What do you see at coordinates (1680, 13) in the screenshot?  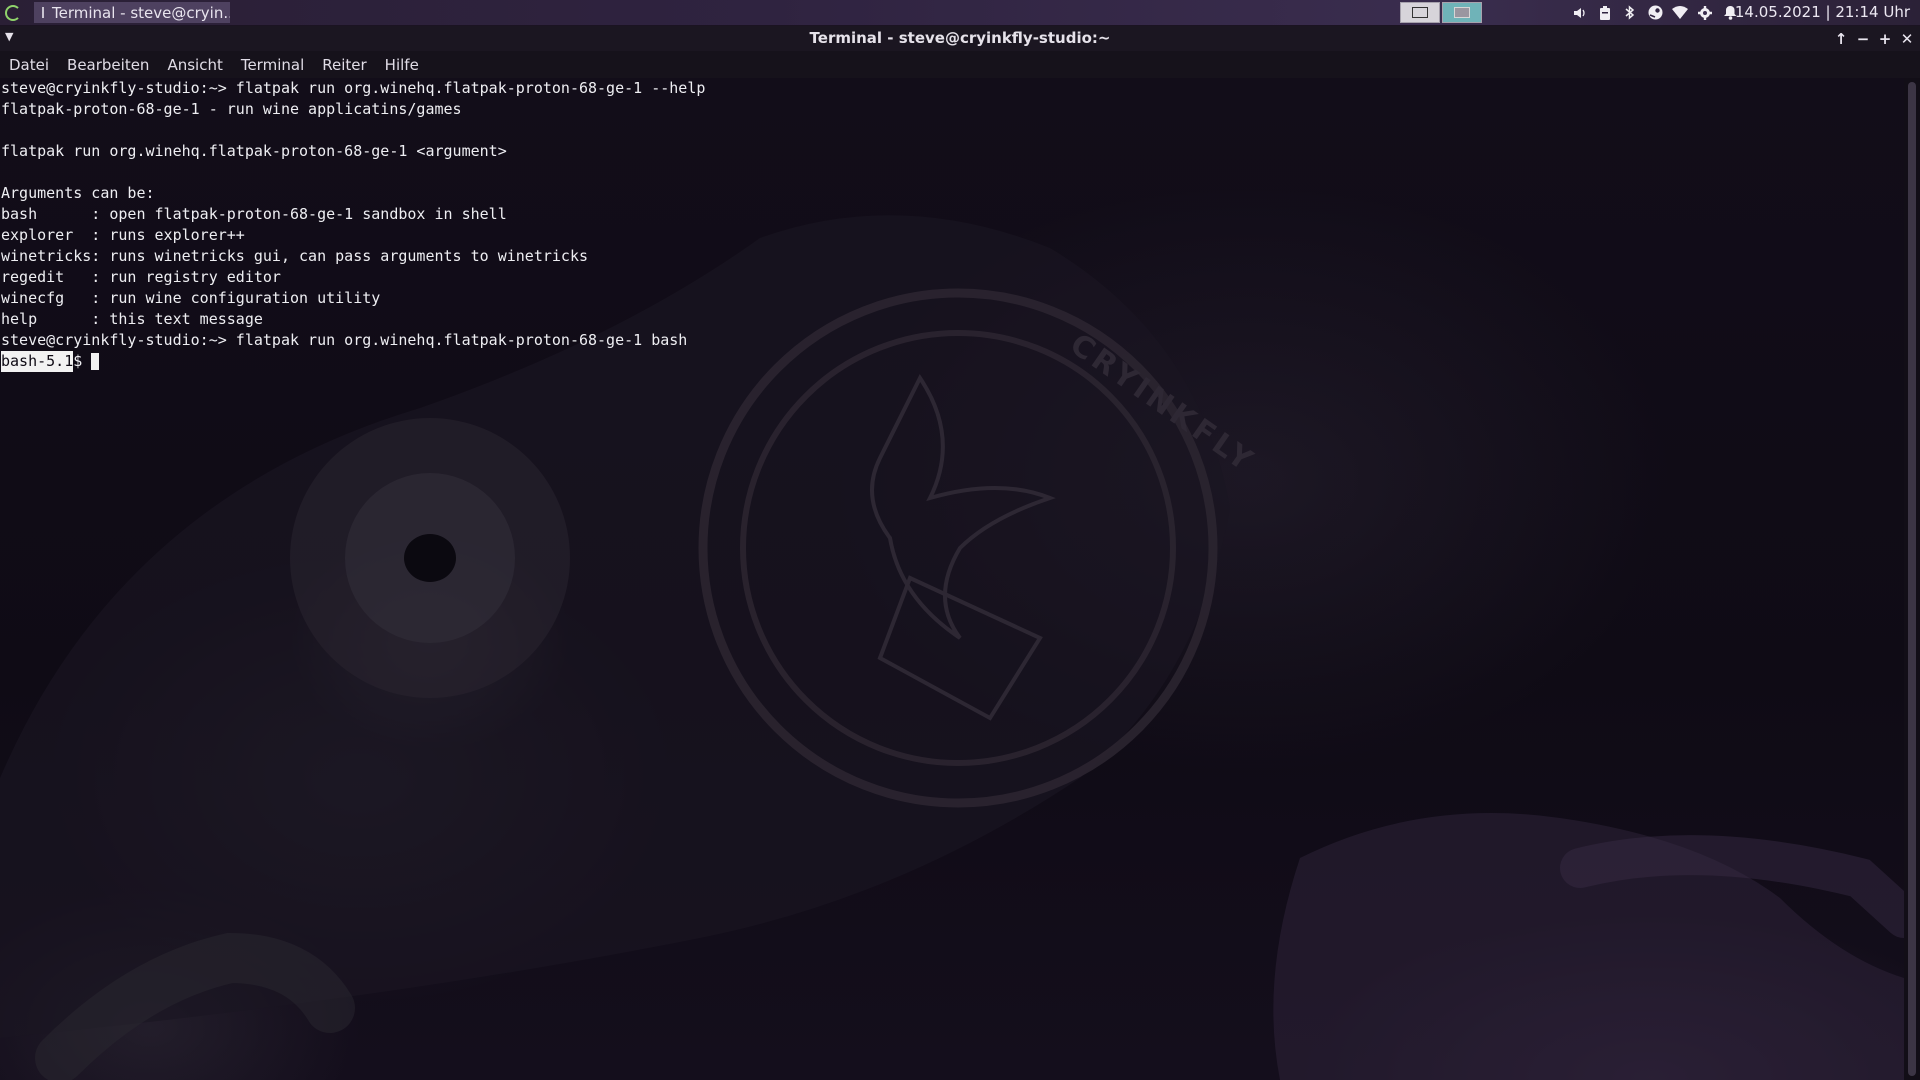 I see `wifi-icon` at bounding box center [1680, 13].